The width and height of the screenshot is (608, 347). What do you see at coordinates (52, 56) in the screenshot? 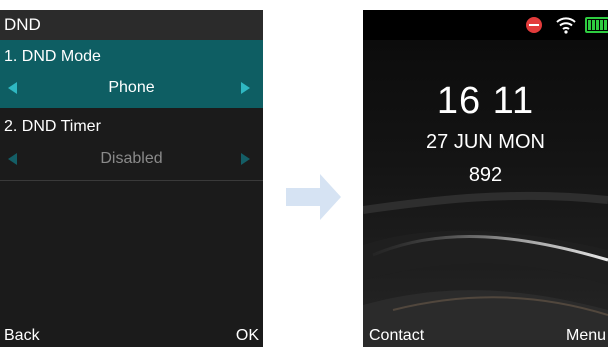
I see `dnd-mode-label: 1. DND Mode` at bounding box center [52, 56].